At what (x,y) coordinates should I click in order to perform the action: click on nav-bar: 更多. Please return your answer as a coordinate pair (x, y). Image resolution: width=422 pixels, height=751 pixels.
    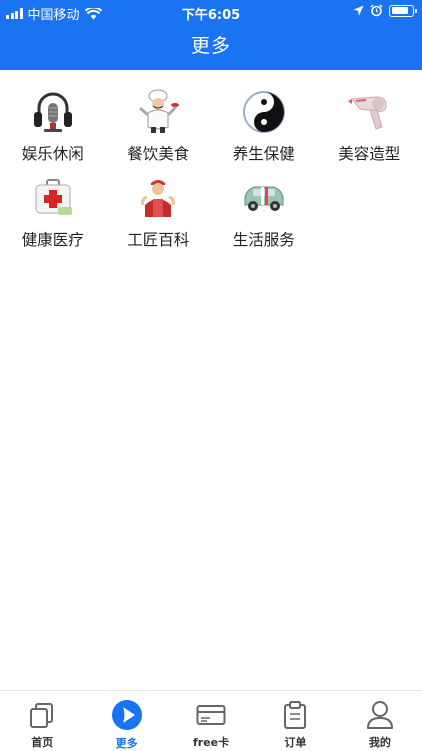
    Looking at the image, I should click on (211, 47).